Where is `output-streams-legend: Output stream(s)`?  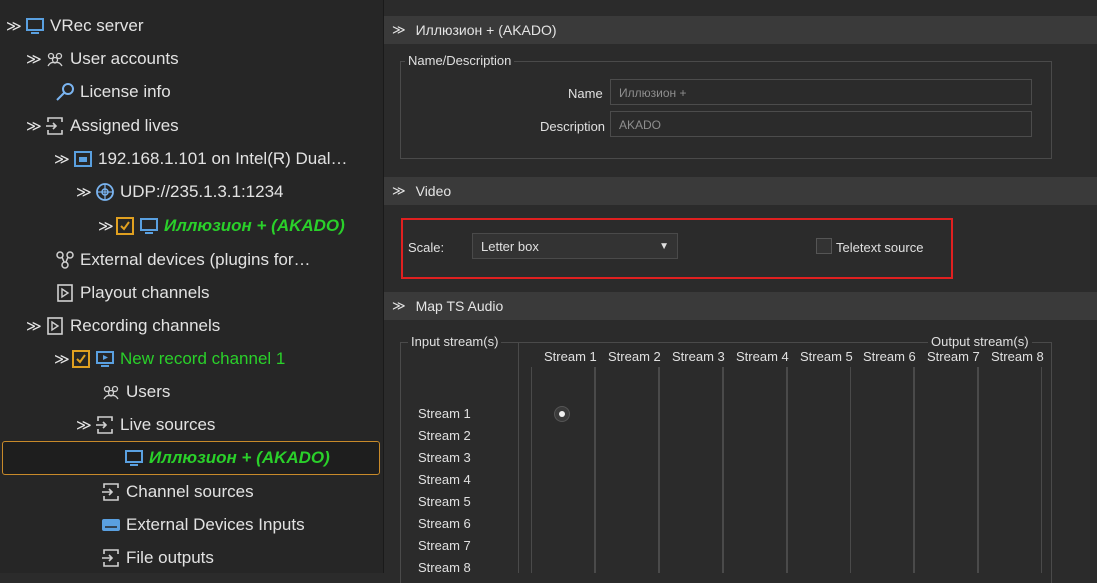
output-streams-legend: Output stream(s) is located at coordinates (980, 341).